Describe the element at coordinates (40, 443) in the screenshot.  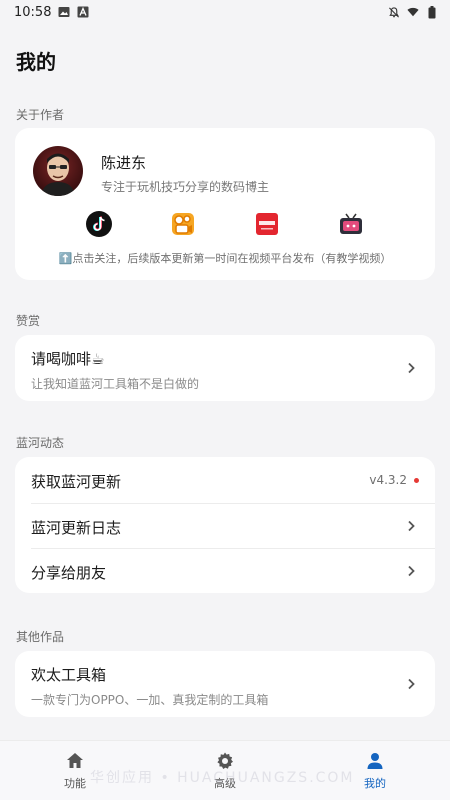
I see `section-label-news: 蓝河动态` at that location.